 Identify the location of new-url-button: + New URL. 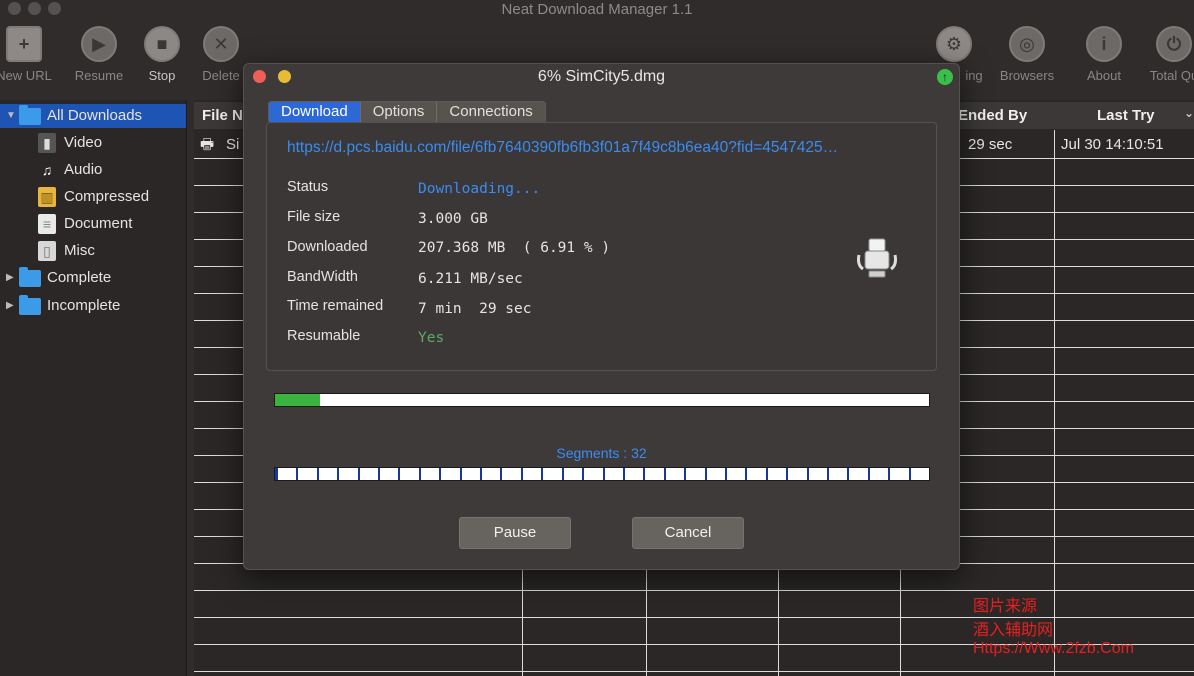
(30, 54).